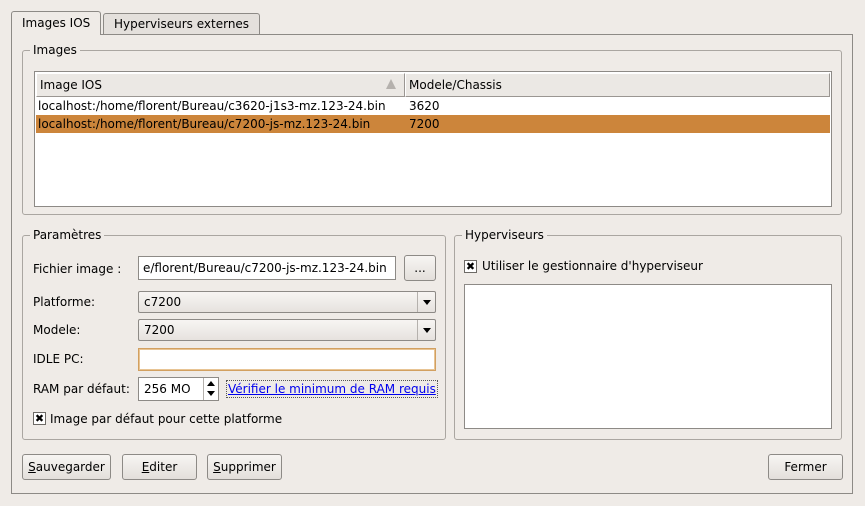 The width and height of the screenshot is (865, 506). I want to click on idle-pc-input, so click(287, 359).